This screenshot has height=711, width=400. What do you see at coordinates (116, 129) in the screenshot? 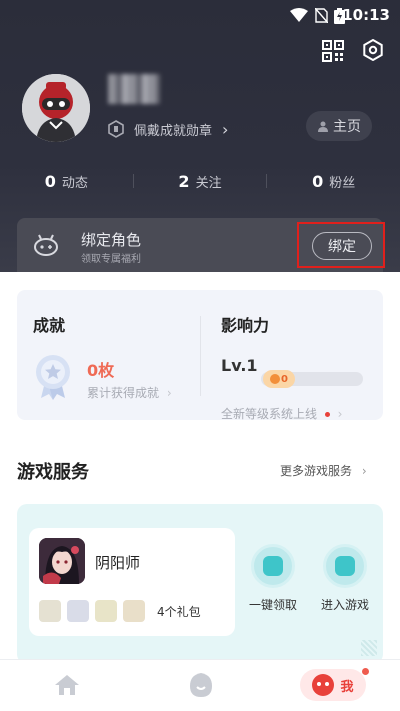
I see `badge-icon` at bounding box center [116, 129].